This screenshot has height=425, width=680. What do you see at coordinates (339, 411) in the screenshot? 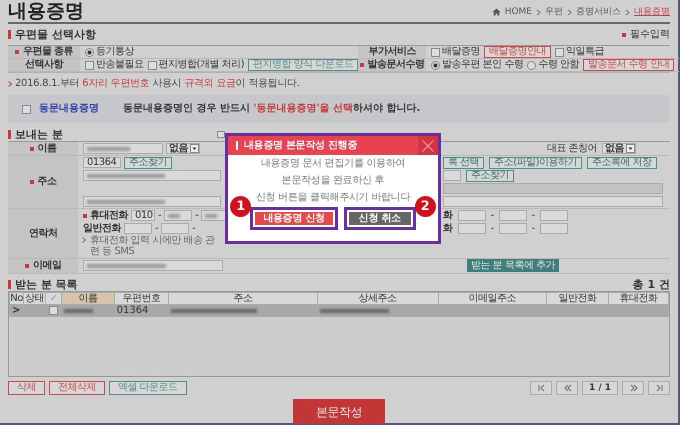
I see `write-body-button: 본문작성` at bounding box center [339, 411].